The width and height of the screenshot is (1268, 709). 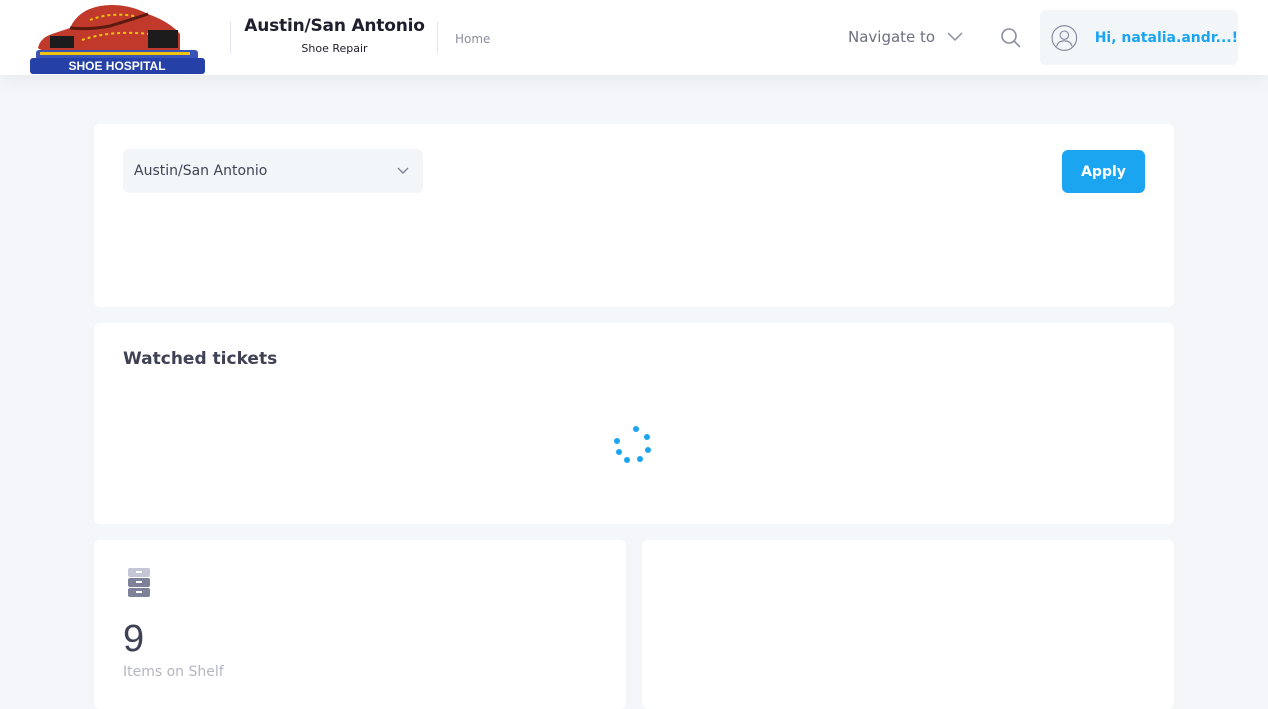 I want to click on navigate-to-label: Navigate to, so click(x=892, y=37).